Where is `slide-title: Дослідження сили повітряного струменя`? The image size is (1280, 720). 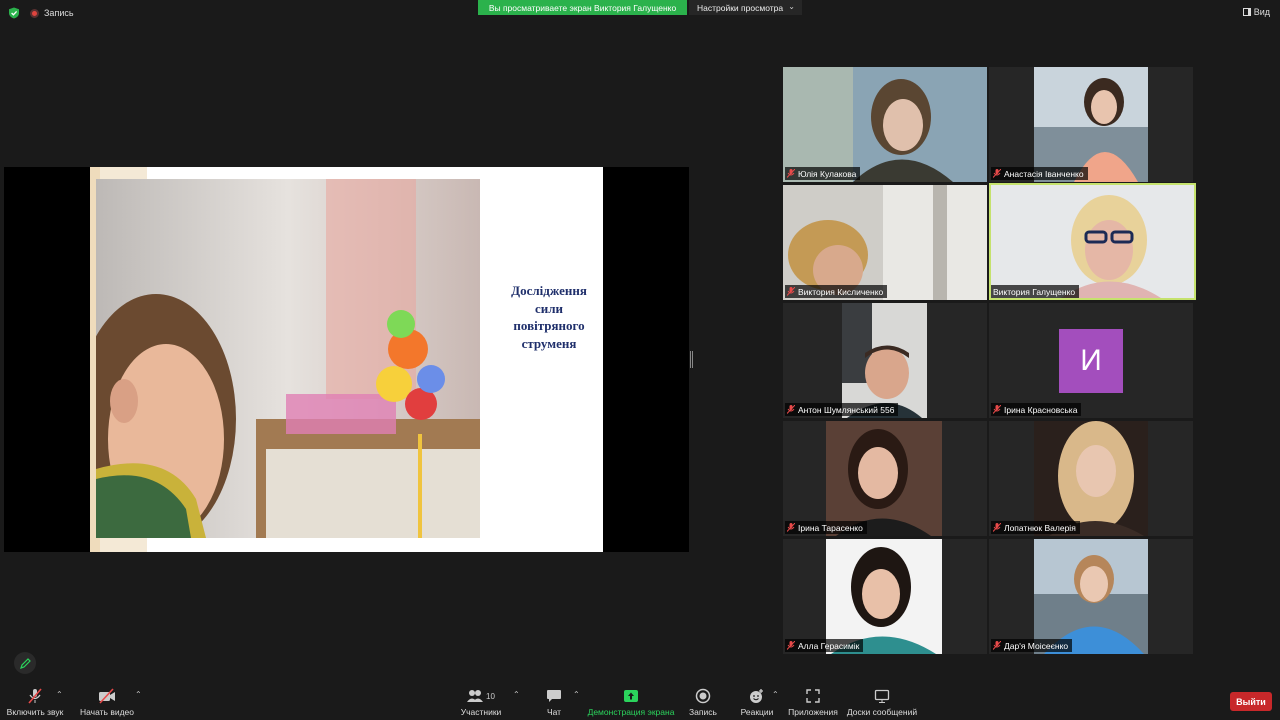 slide-title: Дослідження сили повітряного струменя is located at coordinates (549, 317).